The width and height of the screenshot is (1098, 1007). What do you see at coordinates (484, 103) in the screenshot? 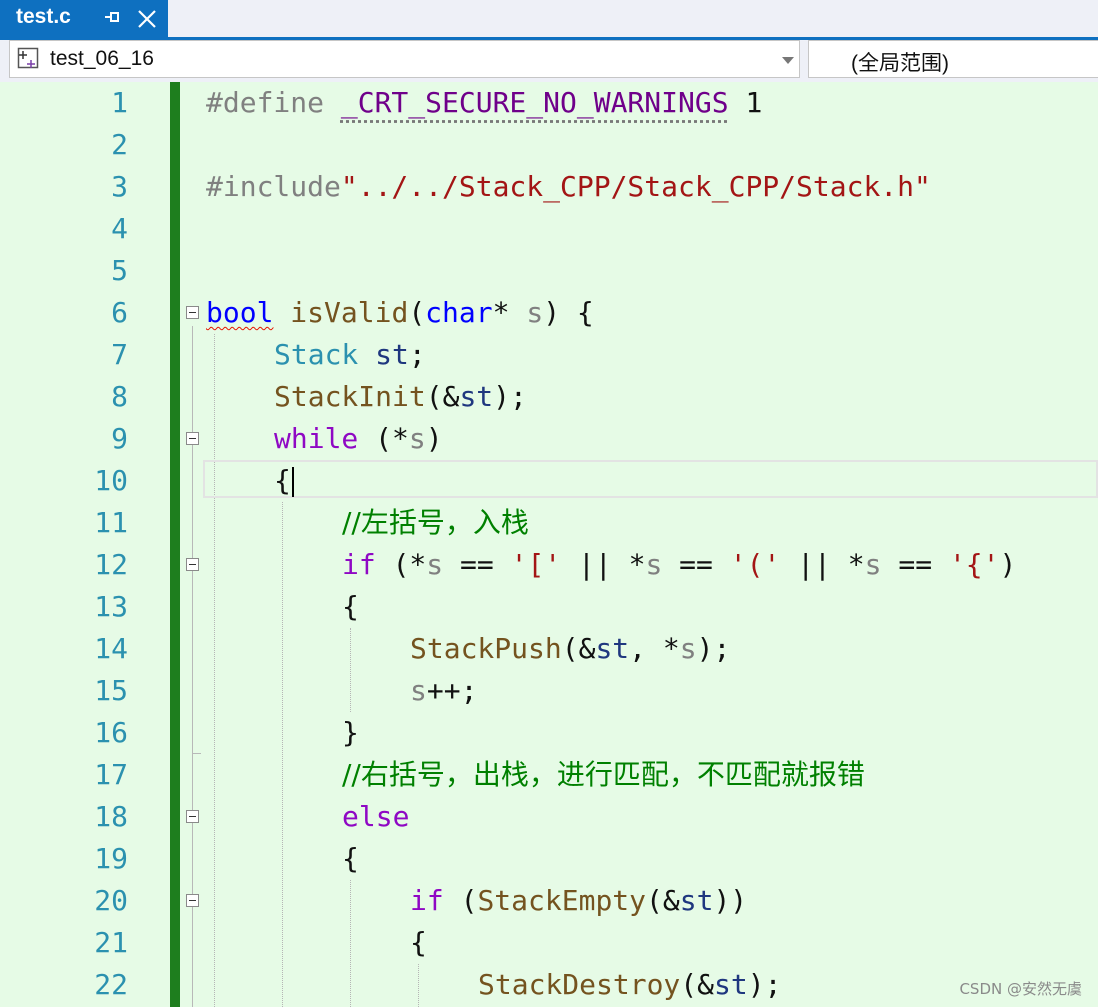
I see `code-line-1: #define _CRT_SECURE_NO_WARNINGS 1` at bounding box center [484, 103].